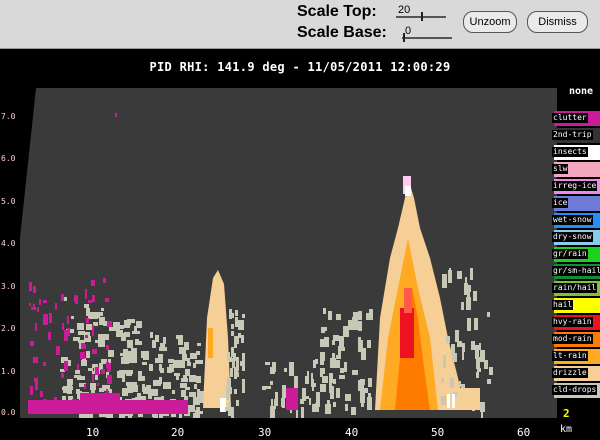 The width and height of the screenshot is (600, 440). I want to click on scale-top-value: 20, so click(404, 10).